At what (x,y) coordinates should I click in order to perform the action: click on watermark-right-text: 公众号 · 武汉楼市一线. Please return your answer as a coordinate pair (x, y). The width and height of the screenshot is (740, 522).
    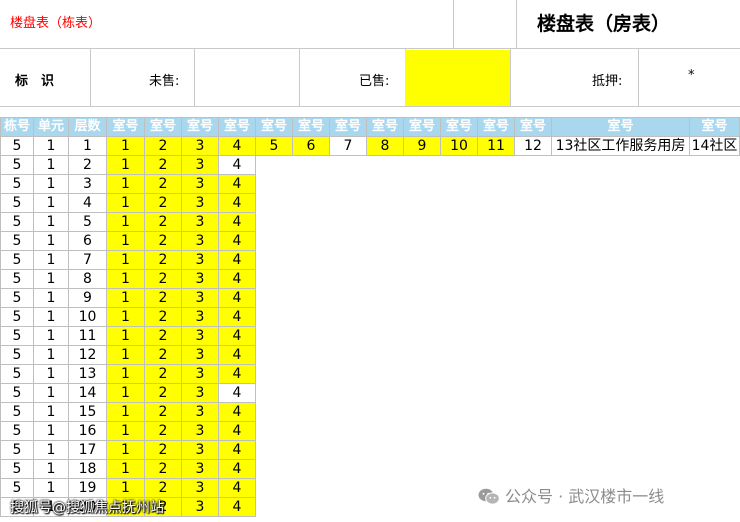
    Looking at the image, I should click on (585, 496).